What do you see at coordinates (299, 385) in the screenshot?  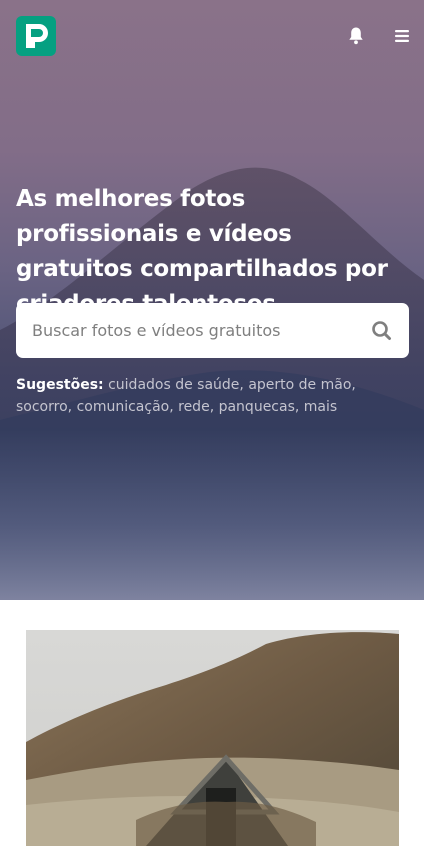 I see `suggestion-link: aperto de mão` at bounding box center [299, 385].